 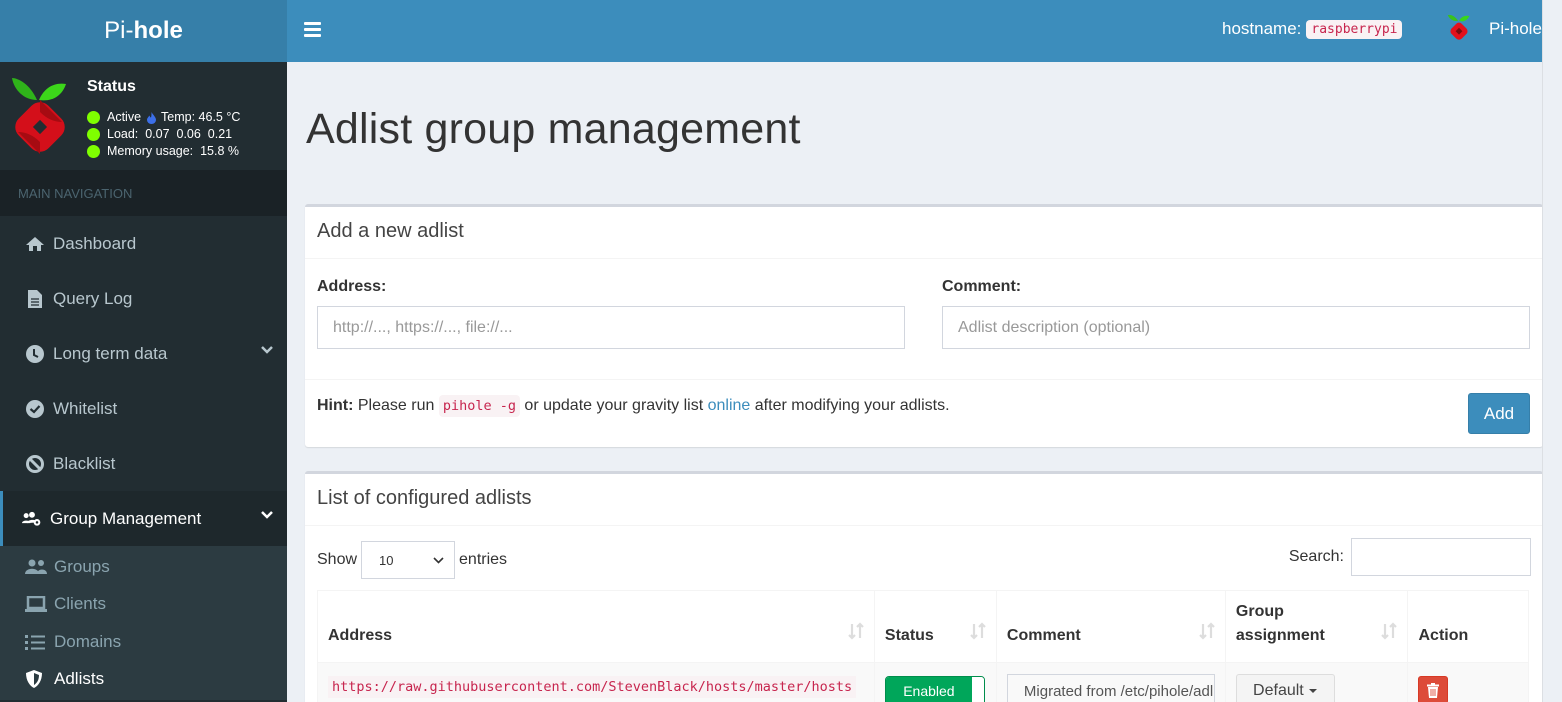 I want to click on table-search: Search:, so click(x=1410, y=557).